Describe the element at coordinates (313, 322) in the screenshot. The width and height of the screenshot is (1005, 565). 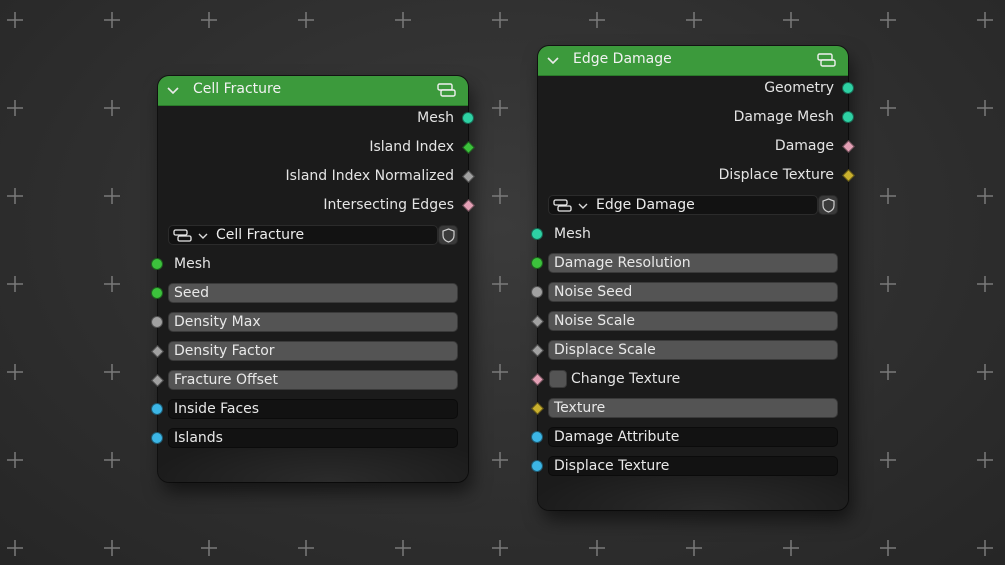
I see `density-max-field: Density Max` at that location.